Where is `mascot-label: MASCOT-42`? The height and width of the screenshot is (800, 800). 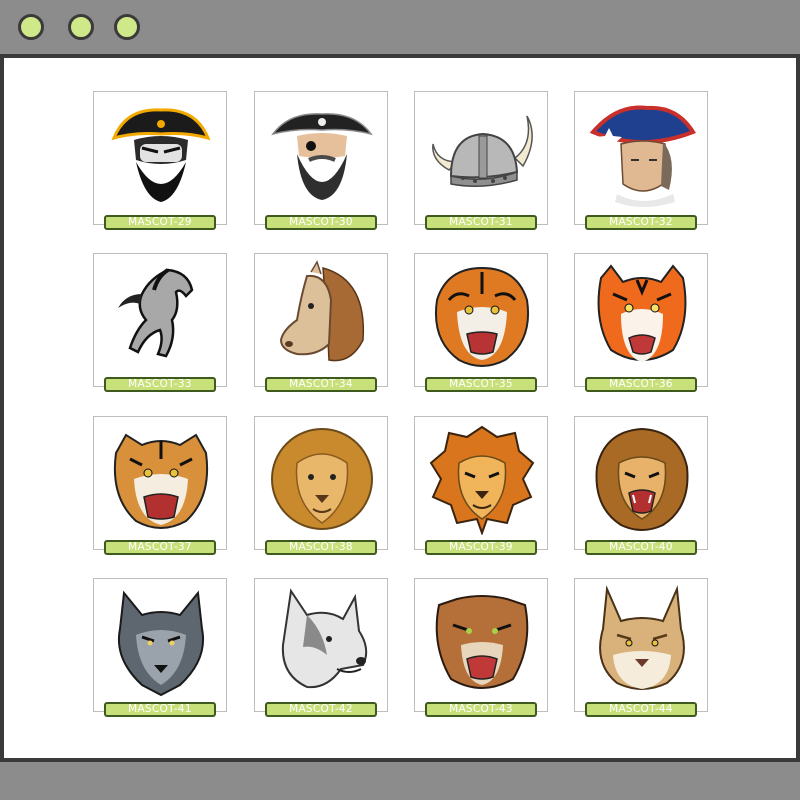
mascot-label: MASCOT-42 is located at coordinates (321, 709).